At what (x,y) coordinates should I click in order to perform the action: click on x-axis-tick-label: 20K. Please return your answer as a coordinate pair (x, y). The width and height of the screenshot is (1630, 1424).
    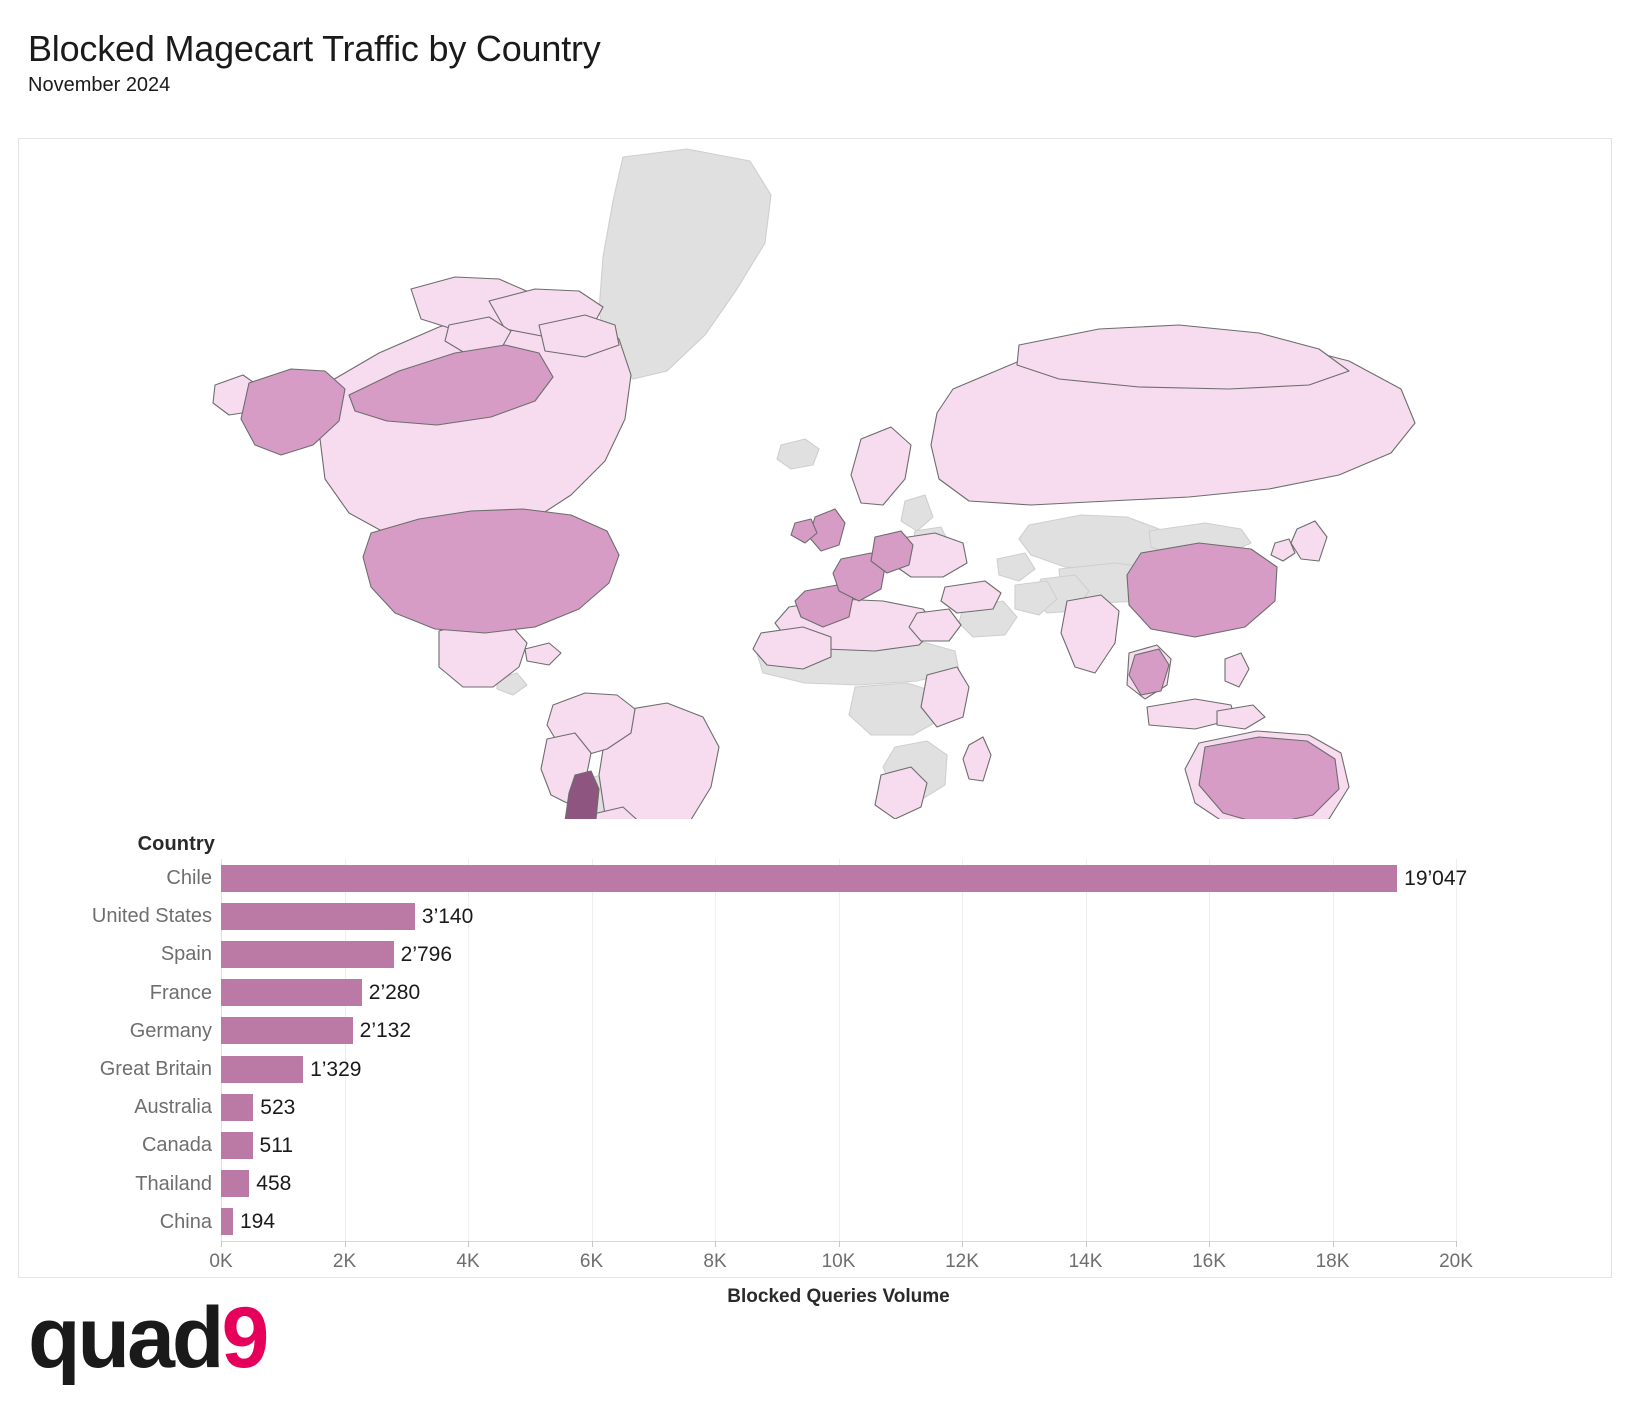
    Looking at the image, I should click on (1456, 1261).